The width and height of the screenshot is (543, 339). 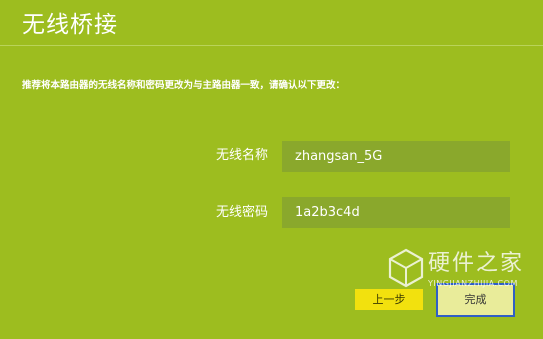 What do you see at coordinates (271, 45) in the screenshot?
I see `title-divider` at bounding box center [271, 45].